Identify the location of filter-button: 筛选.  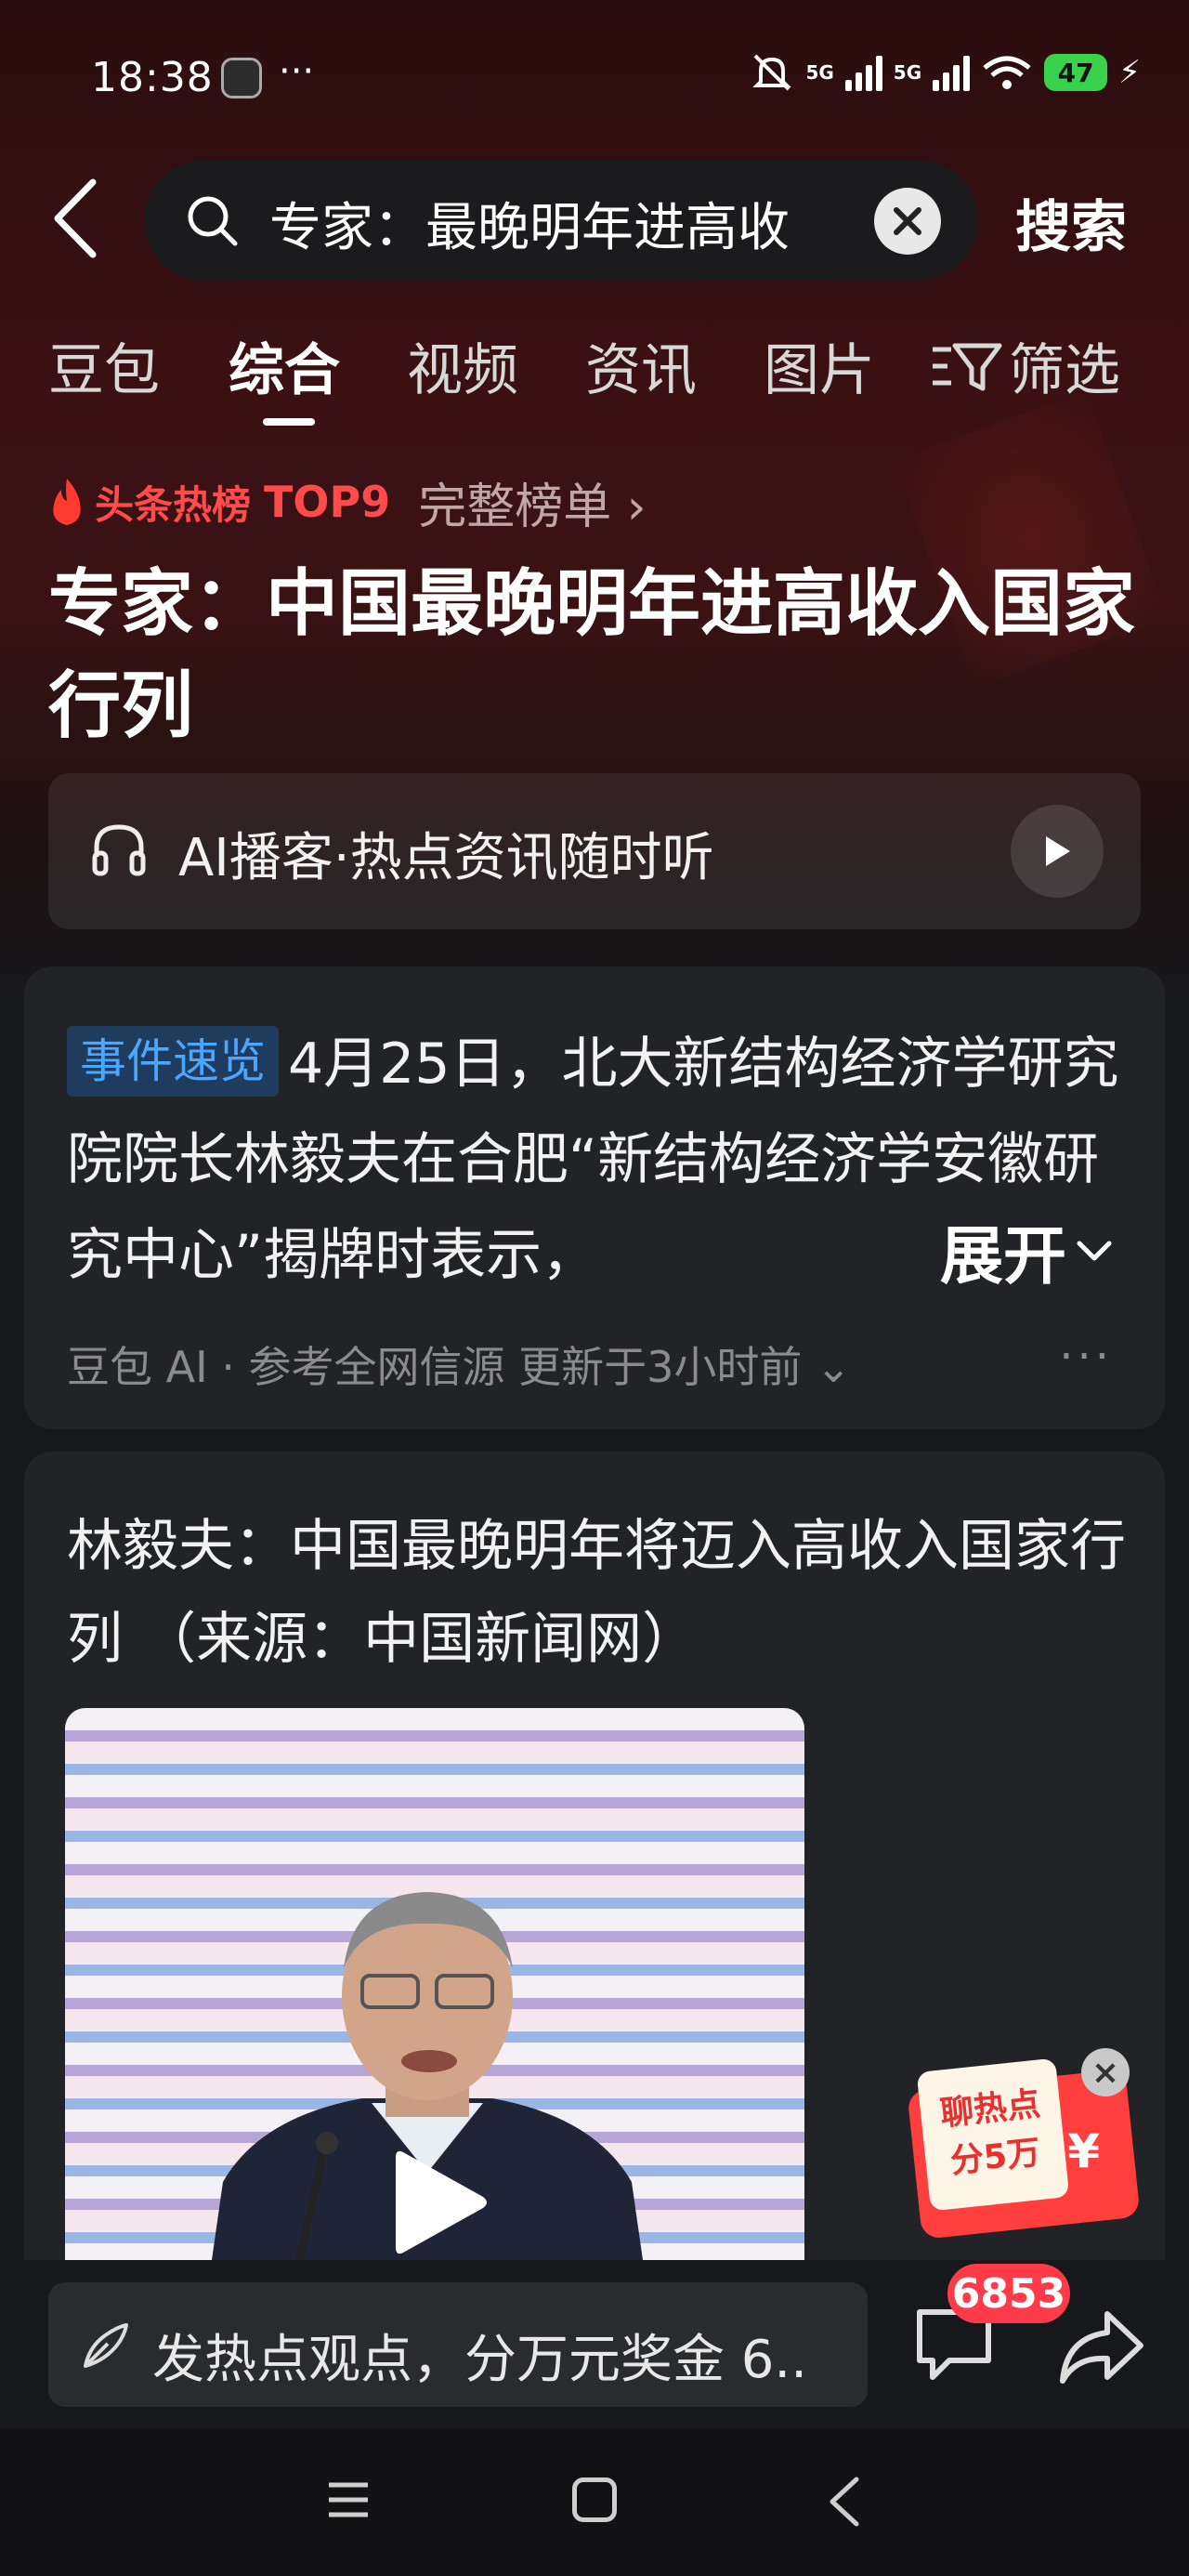
(1024, 365).